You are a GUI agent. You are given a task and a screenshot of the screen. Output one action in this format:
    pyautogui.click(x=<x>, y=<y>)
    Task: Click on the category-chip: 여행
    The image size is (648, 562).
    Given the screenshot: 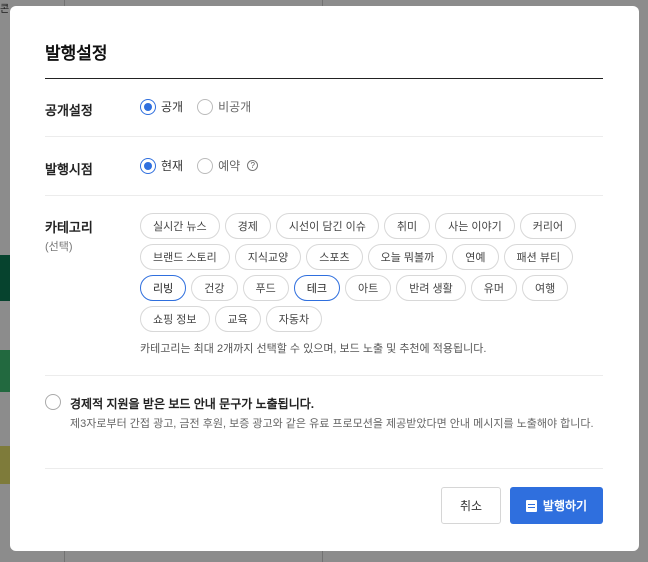 What is the action you would take?
    pyautogui.click(x=545, y=288)
    